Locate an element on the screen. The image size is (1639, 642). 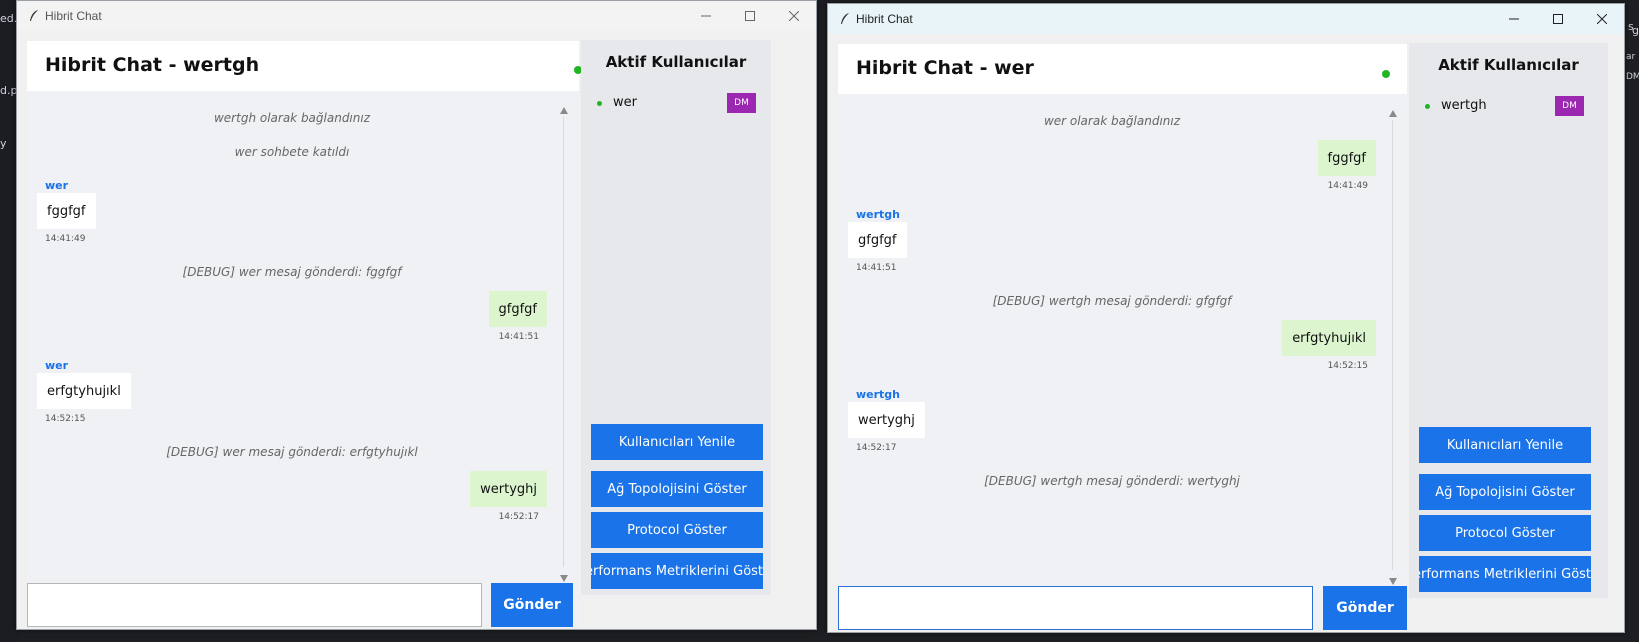
system-message: [DEBUG] wer mesaj gönderdi: fggfgf is located at coordinates (292, 272).